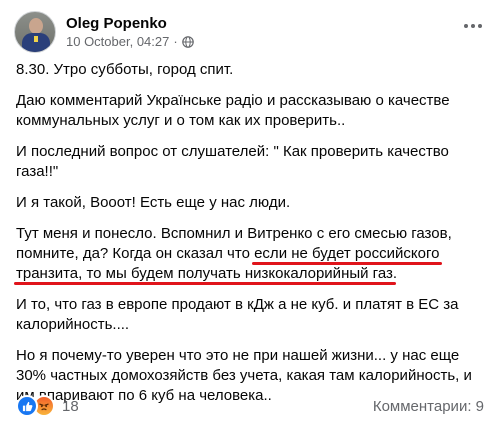 This screenshot has width=500, height=424. Describe the element at coordinates (347, 253) in the screenshot. I see `underlined-text: если не будет российского` at that location.